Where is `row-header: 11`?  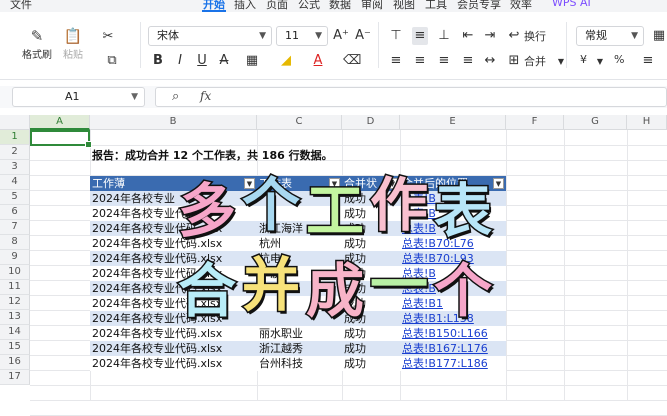 row-header: 11 is located at coordinates (15, 287).